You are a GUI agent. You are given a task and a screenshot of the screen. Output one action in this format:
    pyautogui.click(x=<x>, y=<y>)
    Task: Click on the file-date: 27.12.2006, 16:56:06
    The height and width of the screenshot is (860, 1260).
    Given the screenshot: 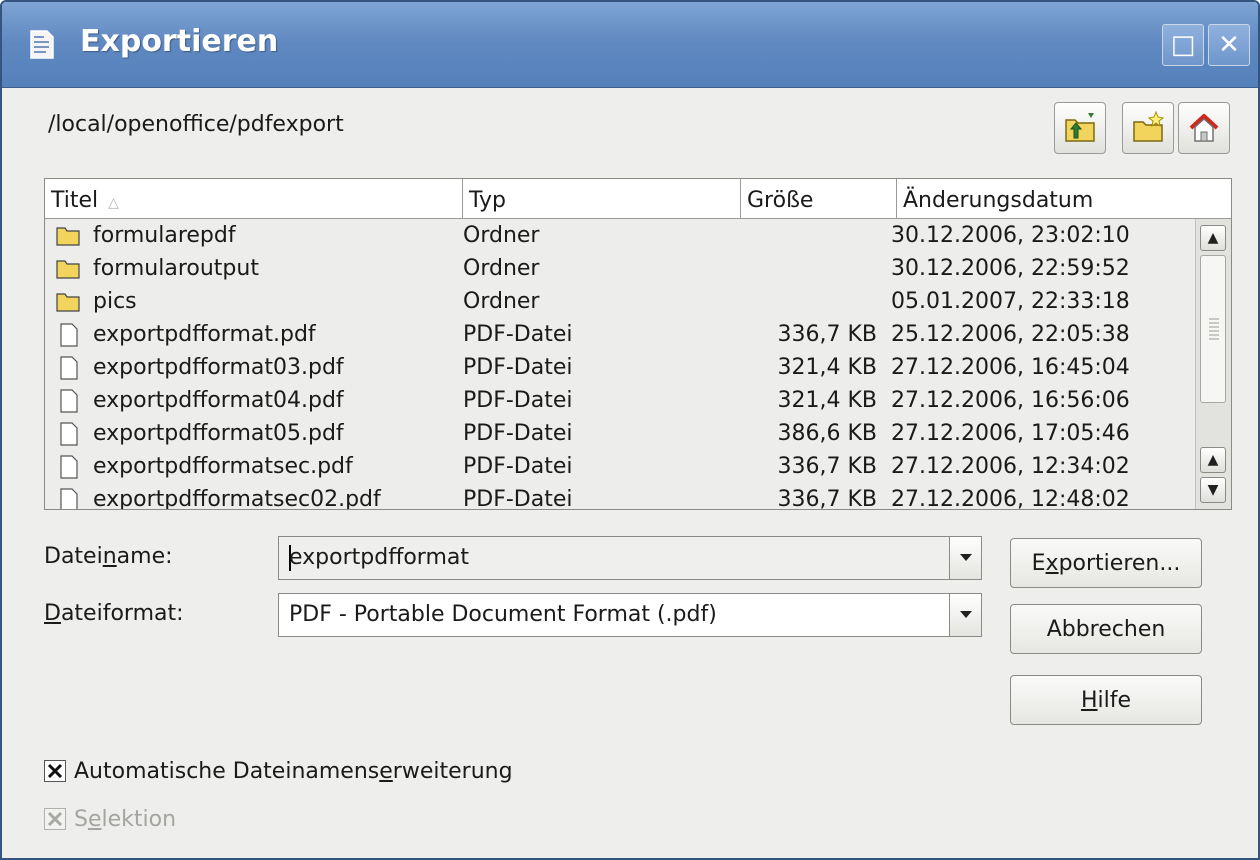 What is the action you would take?
    pyautogui.click(x=1010, y=400)
    